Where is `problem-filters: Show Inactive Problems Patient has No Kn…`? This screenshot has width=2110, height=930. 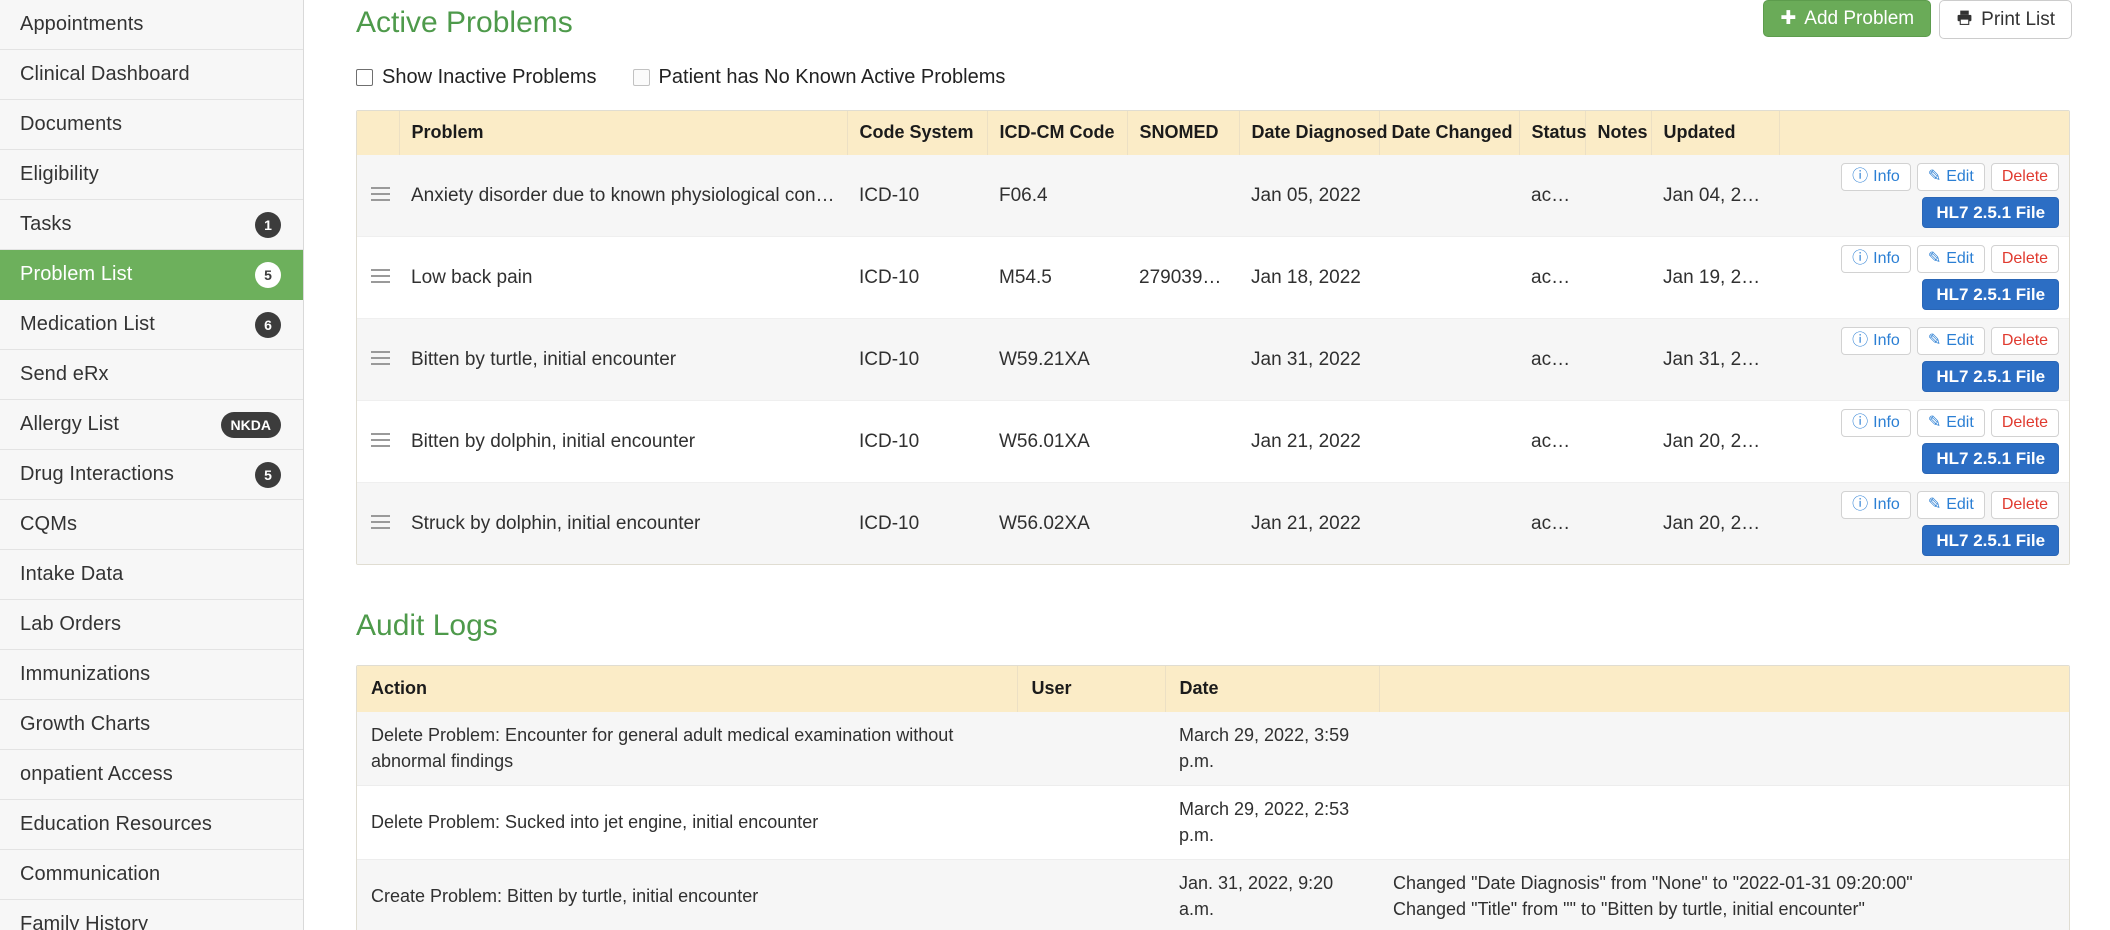
problem-filters: Show Inactive Problems Patient has No Kn… is located at coordinates (1213, 77).